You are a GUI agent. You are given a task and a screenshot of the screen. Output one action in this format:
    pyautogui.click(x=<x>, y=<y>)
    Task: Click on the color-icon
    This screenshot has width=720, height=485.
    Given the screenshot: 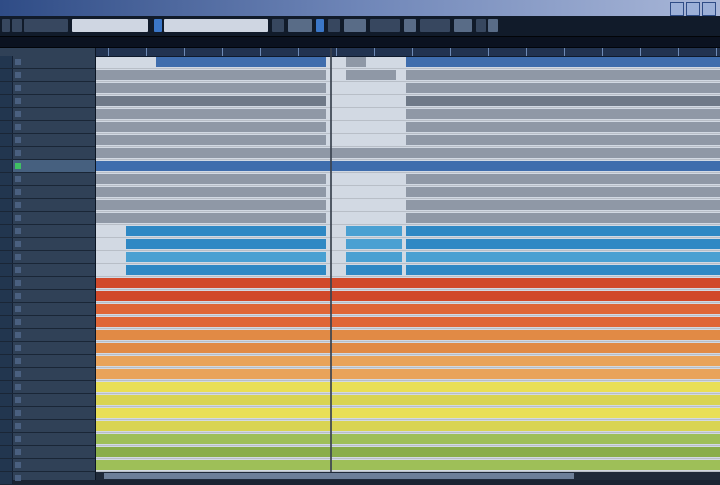 What is the action you would take?
    pyautogui.click(x=481, y=25)
    